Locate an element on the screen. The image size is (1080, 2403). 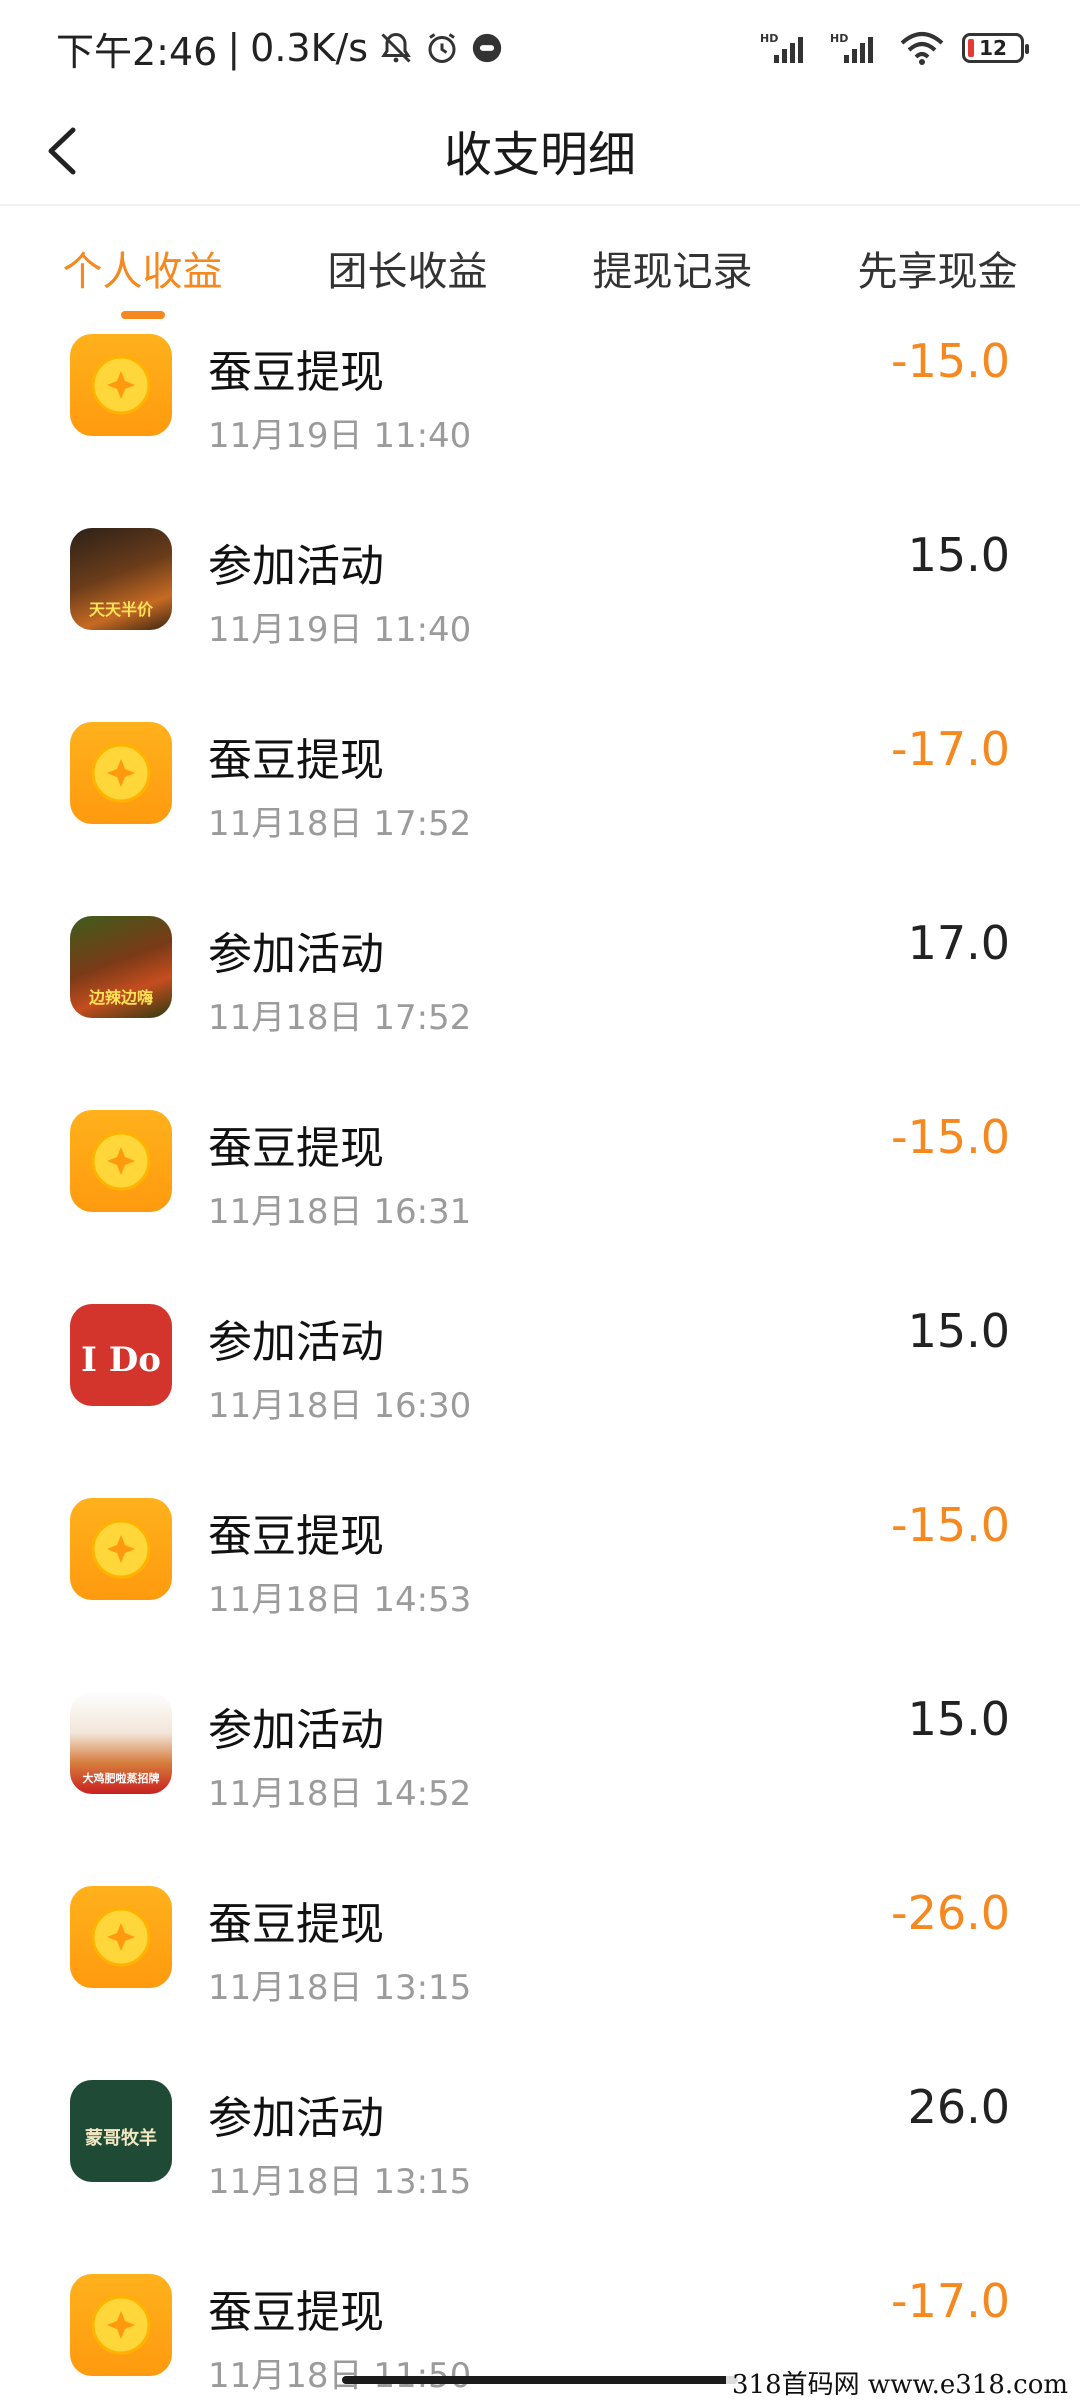
tab-personal-earnings: 个人收益 is located at coordinates (143, 269).